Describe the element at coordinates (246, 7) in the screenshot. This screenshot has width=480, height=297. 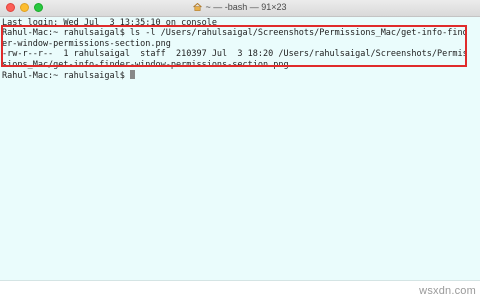
I see `window-title-text: ~ — -bash — 91×23` at that location.